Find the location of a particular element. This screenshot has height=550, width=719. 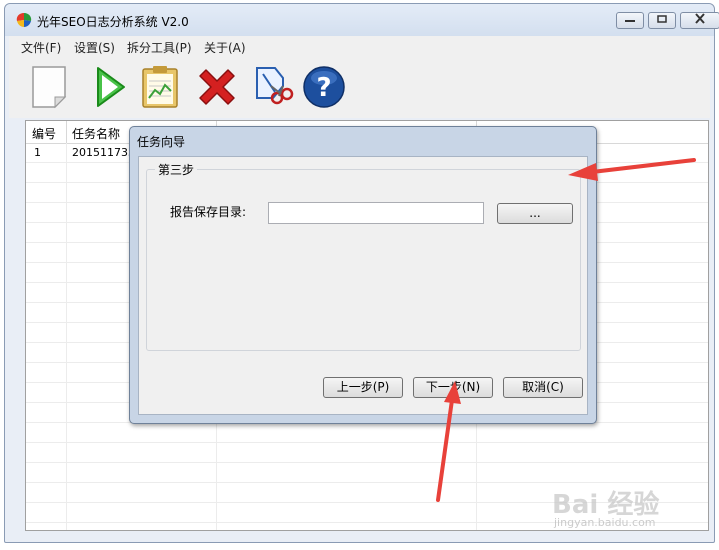

step-label: 第三步 is located at coordinates (176, 169).